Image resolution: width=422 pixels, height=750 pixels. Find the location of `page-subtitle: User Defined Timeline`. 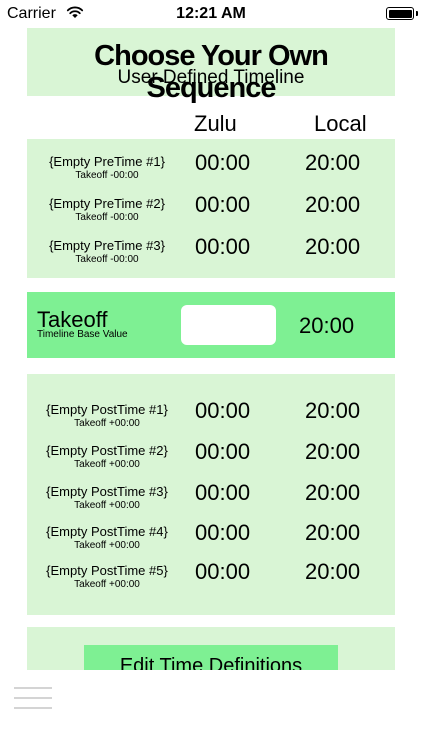

page-subtitle: User Defined Timeline is located at coordinates (211, 77).